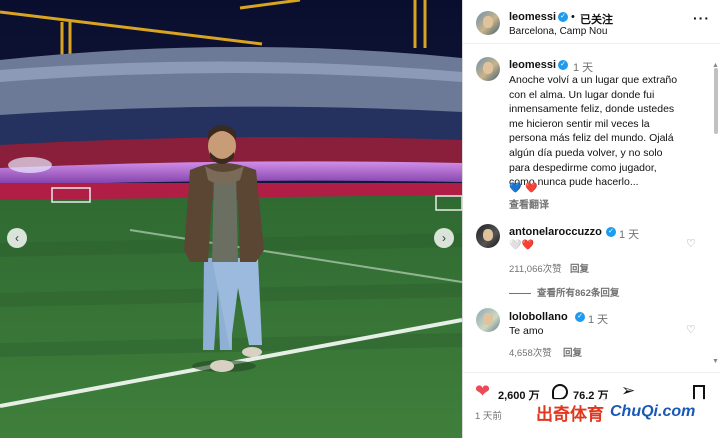 This screenshot has width=720, height=438. I want to click on heart-icon: ❤, so click(482, 391).